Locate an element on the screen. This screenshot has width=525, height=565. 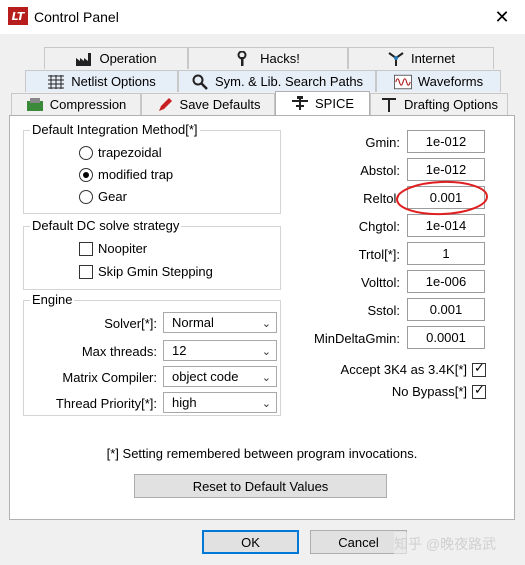
title-bar: LT Control Panel ✕ is located at coordinates (262, 17).